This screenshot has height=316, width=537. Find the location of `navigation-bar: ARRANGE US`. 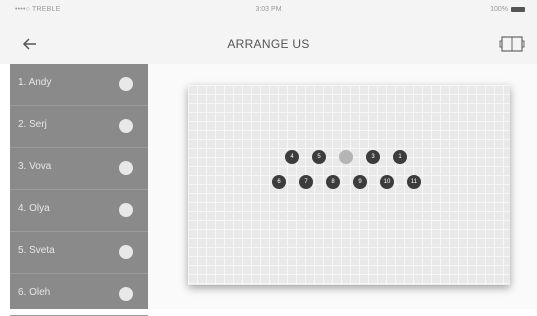

navigation-bar: ARRANGE US is located at coordinates (268, 43).